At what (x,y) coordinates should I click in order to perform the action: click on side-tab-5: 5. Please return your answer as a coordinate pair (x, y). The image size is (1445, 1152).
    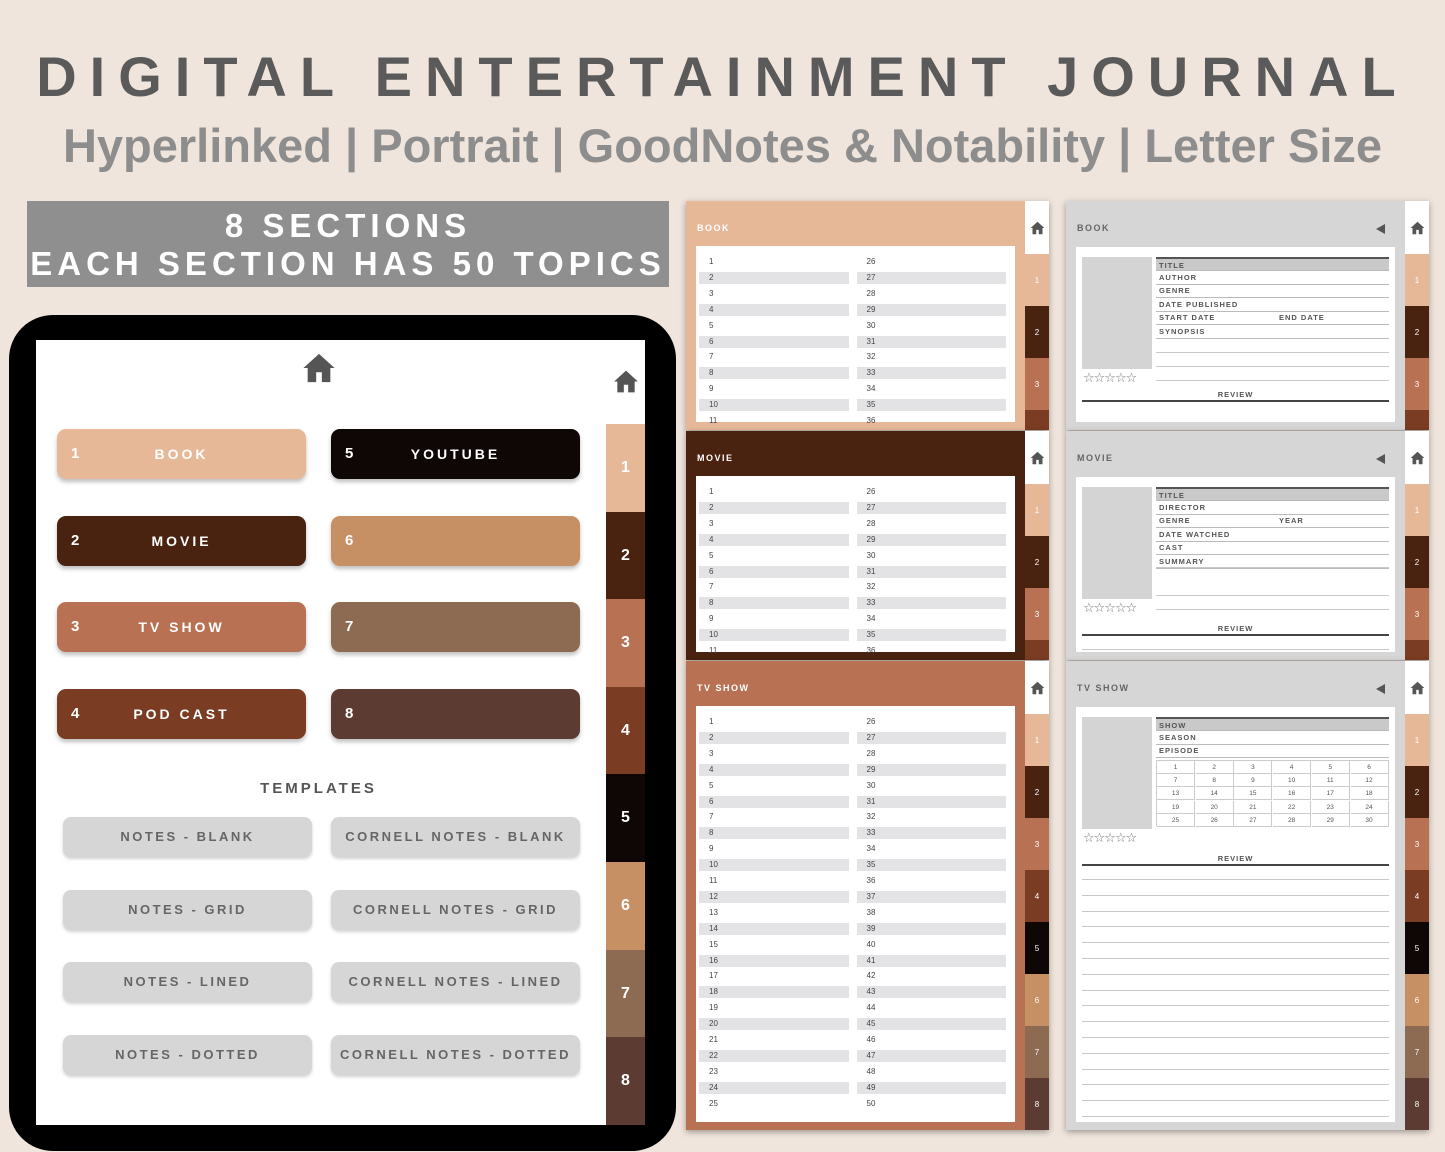
    Looking at the image, I should click on (625, 818).